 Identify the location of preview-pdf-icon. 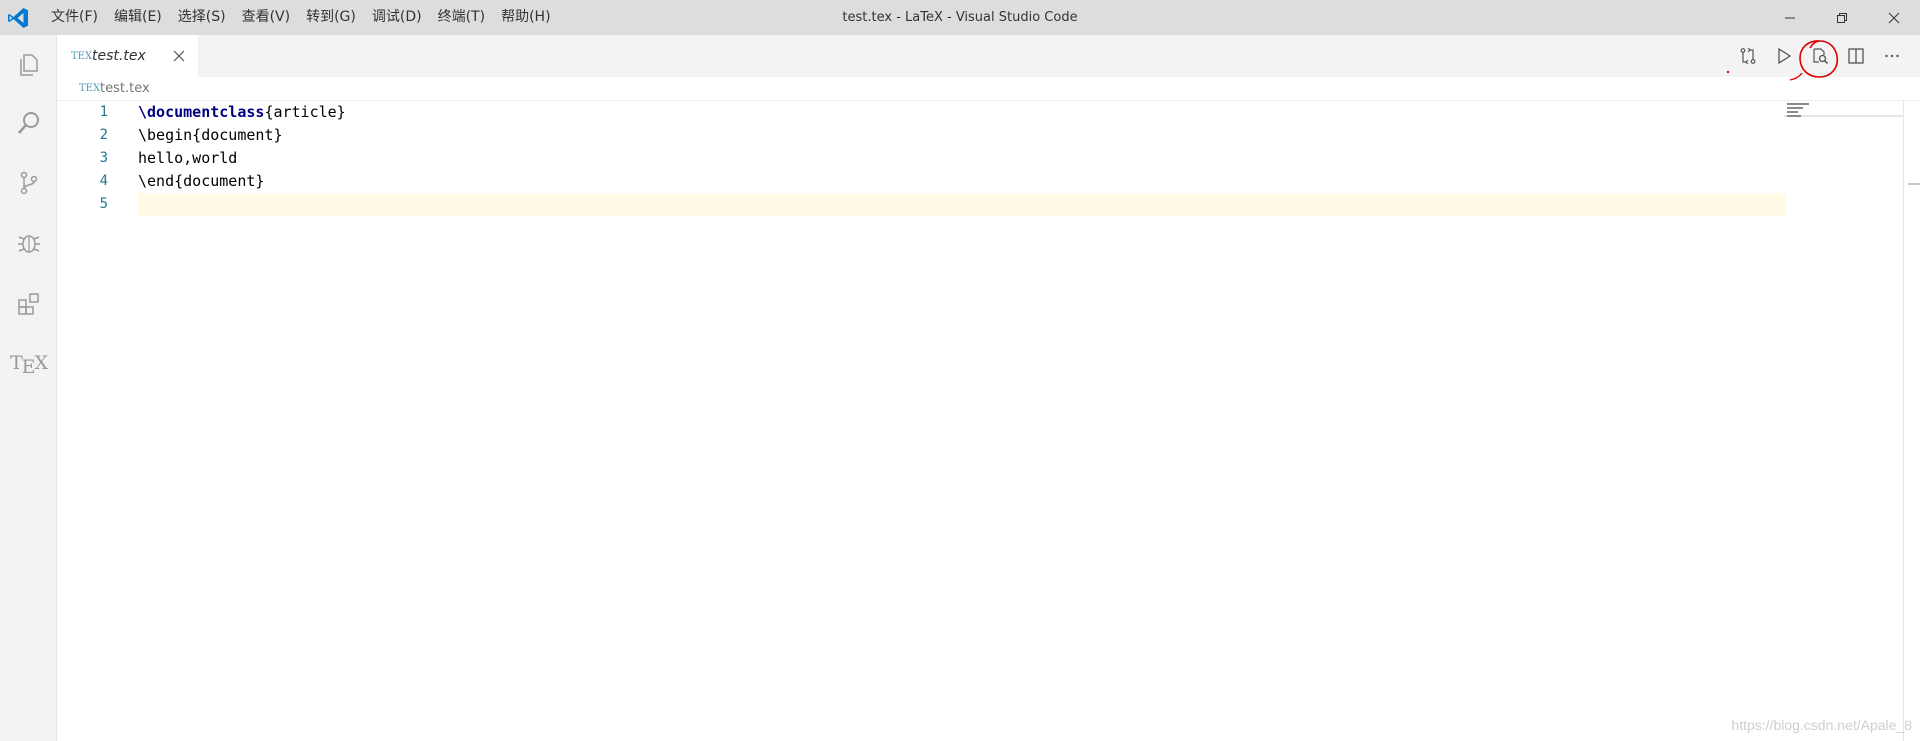
(1821, 56).